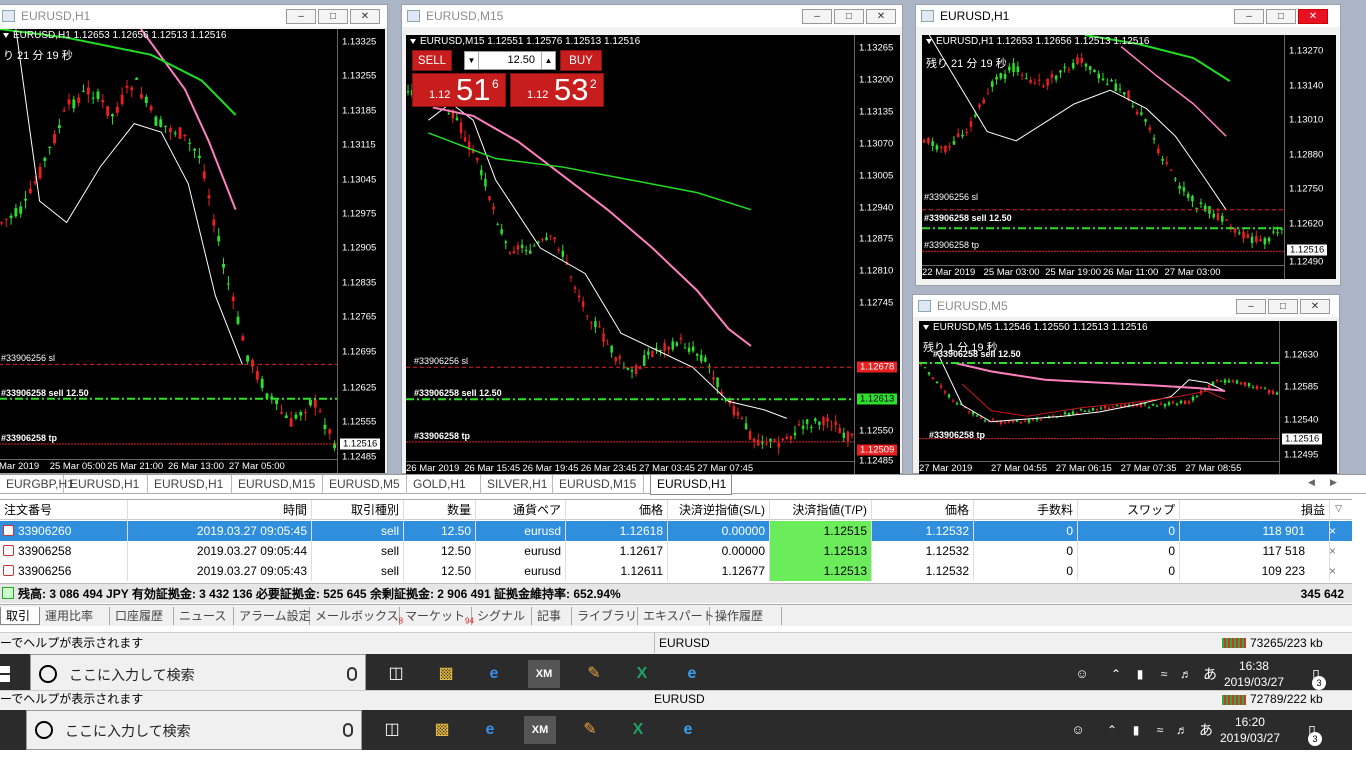  What do you see at coordinates (1129, 510) in the screenshot?
I see `column-header: スワップ` at bounding box center [1129, 510].